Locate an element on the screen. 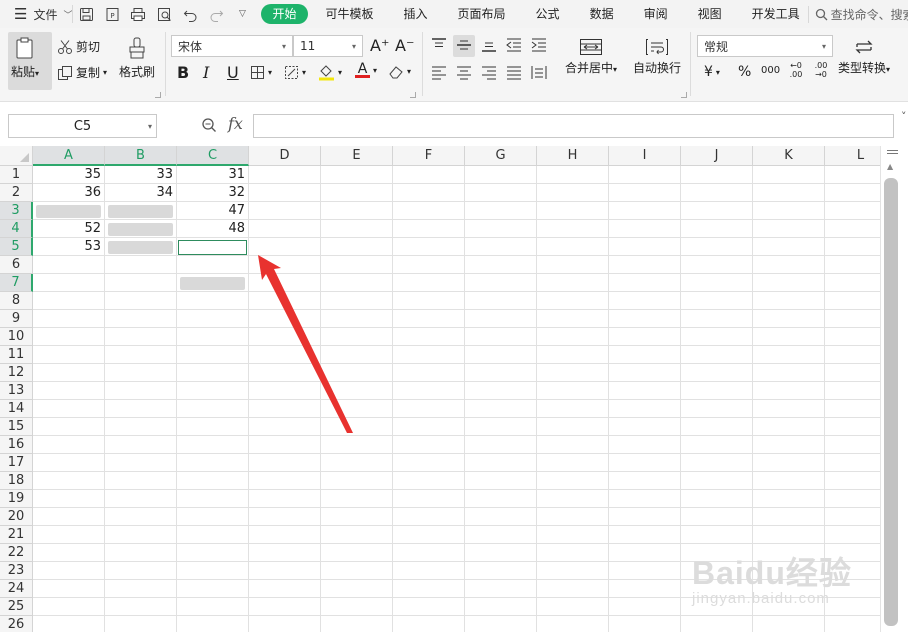 The width and height of the screenshot is (908, 632). bold-button: B is located at coordinates (183, 72).